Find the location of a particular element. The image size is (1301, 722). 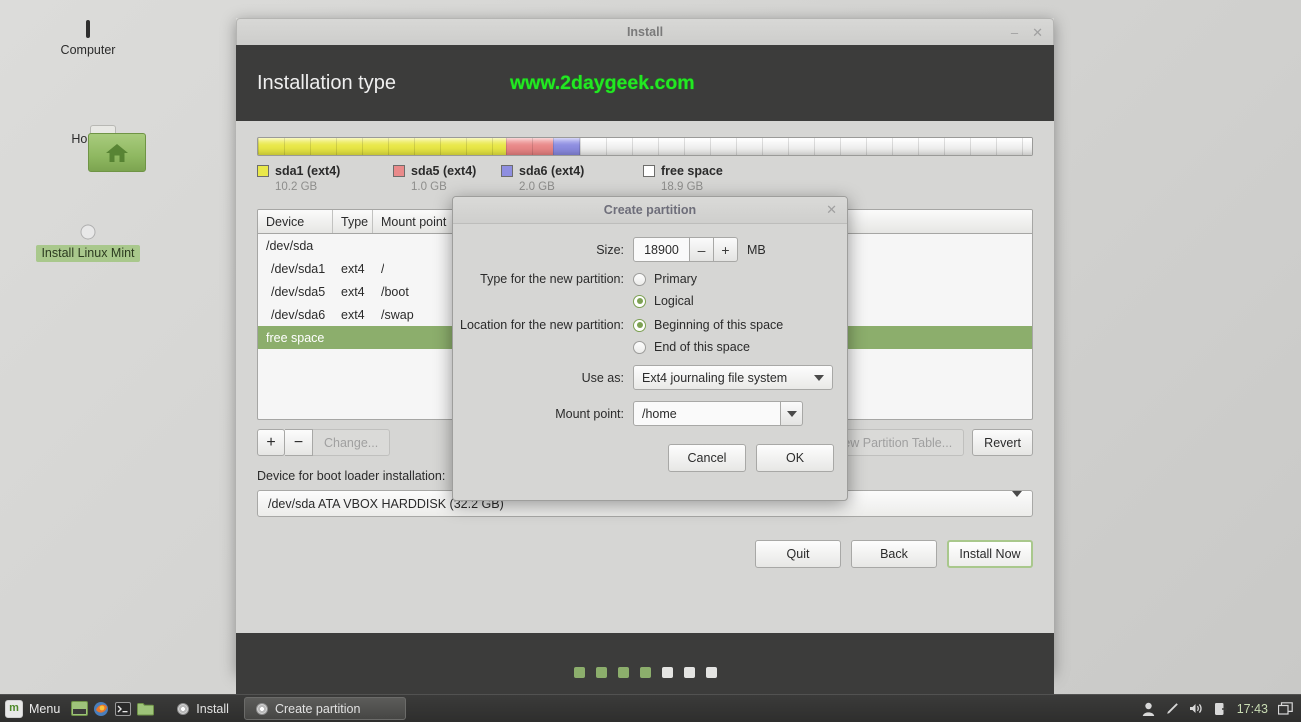

back-button: Back is located at coordinates (894, 554).